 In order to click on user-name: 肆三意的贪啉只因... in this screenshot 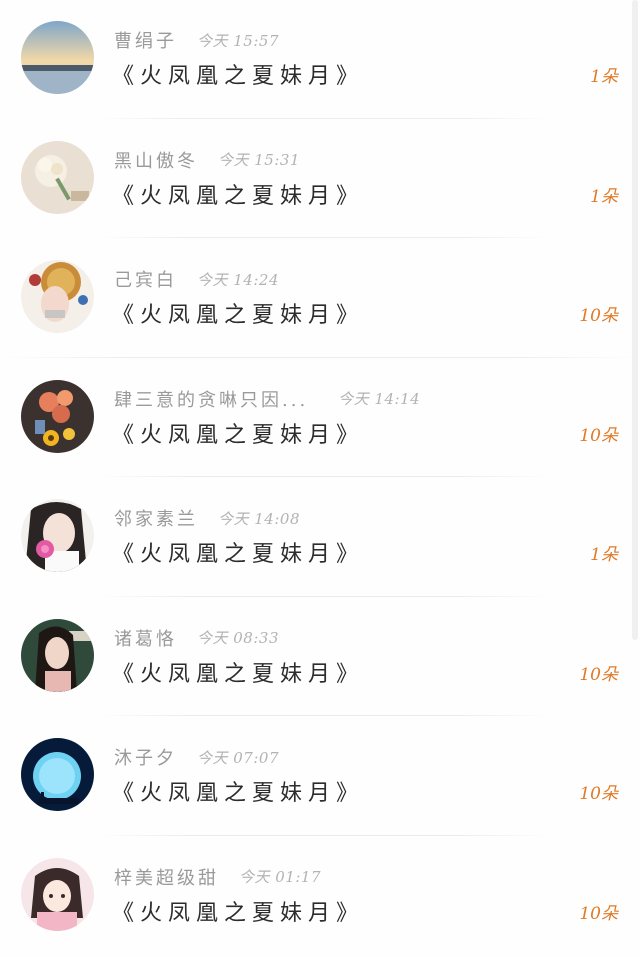, I will do `click(211, 399)`.